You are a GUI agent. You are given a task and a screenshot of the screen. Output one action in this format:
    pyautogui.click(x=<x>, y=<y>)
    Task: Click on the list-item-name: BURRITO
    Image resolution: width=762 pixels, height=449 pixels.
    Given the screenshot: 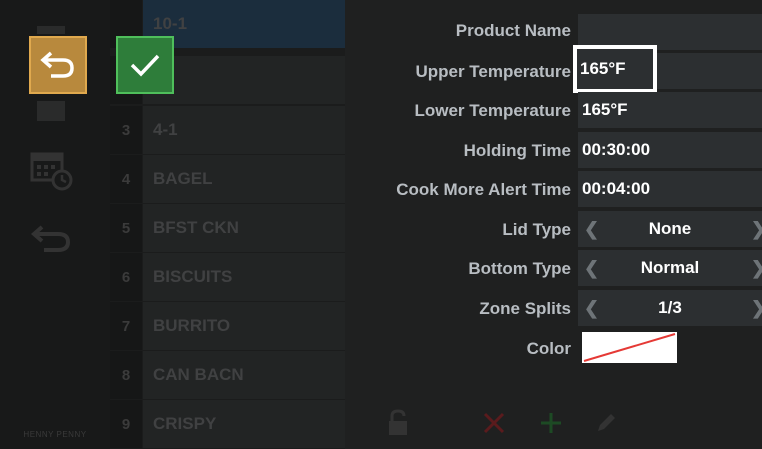 What is the action you would take?
    pyautogui.click(x=244, y=326)
    